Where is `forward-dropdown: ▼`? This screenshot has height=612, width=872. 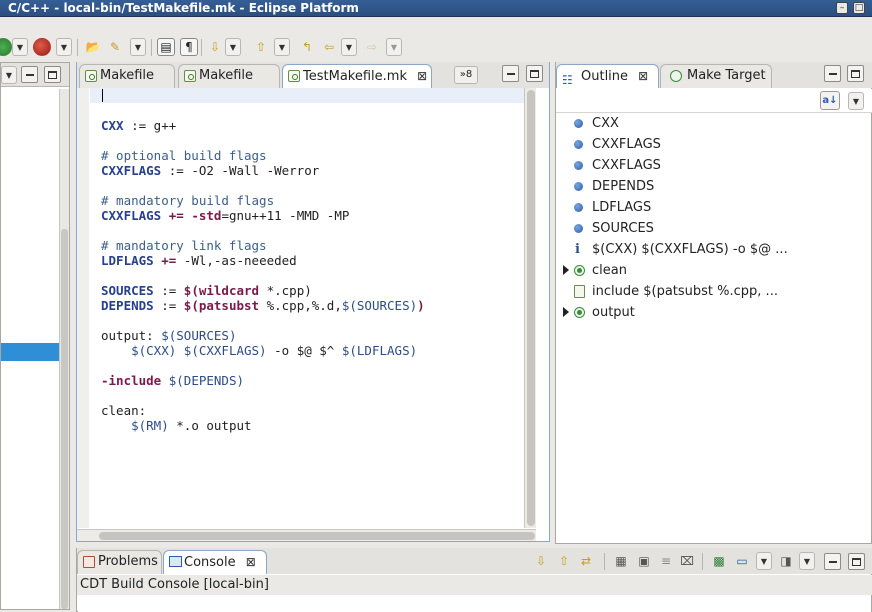
forward-dropdown: ▼ is located at coordinates (394, 47).